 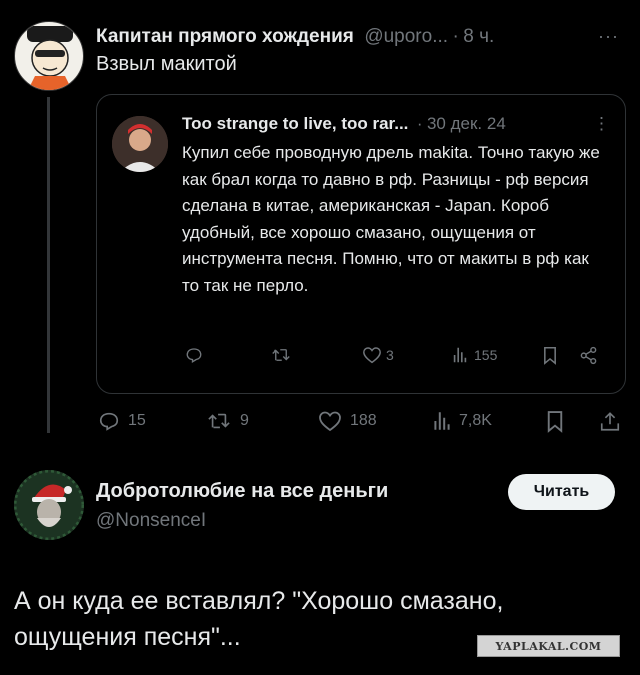 What do you see at coordinates (347, 421) in the screenshot?
I see `like-button: 188` at bounding box center [347, 421].